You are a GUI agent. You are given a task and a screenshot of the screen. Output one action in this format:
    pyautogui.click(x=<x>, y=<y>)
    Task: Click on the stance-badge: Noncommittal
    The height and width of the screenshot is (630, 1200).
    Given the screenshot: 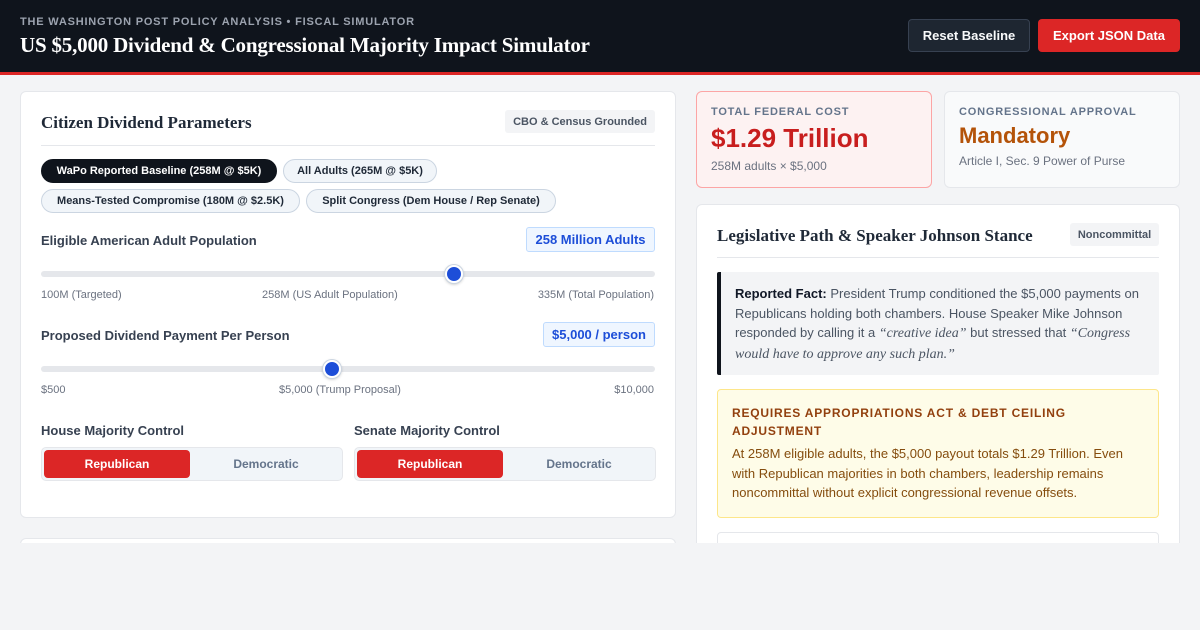 What is the action you would take?
    pyautogui.click(x=1114, y=234)
    